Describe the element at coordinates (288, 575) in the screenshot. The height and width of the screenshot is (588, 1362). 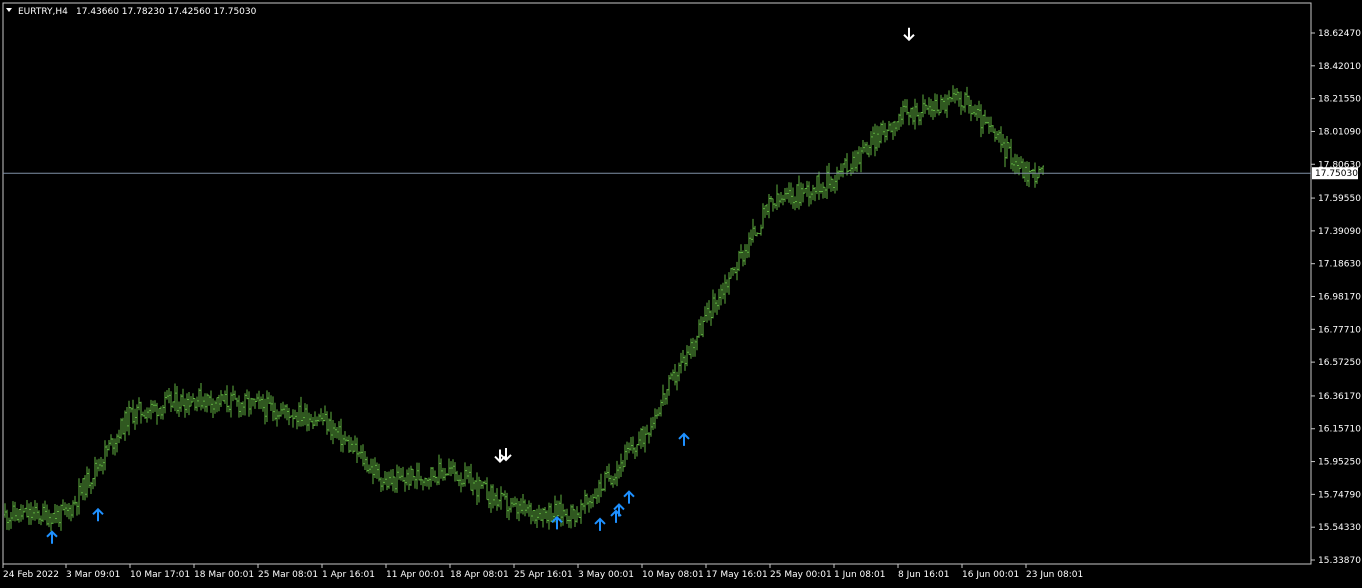
I see `x-tick-label: 25 Mar 08:01` at that location.